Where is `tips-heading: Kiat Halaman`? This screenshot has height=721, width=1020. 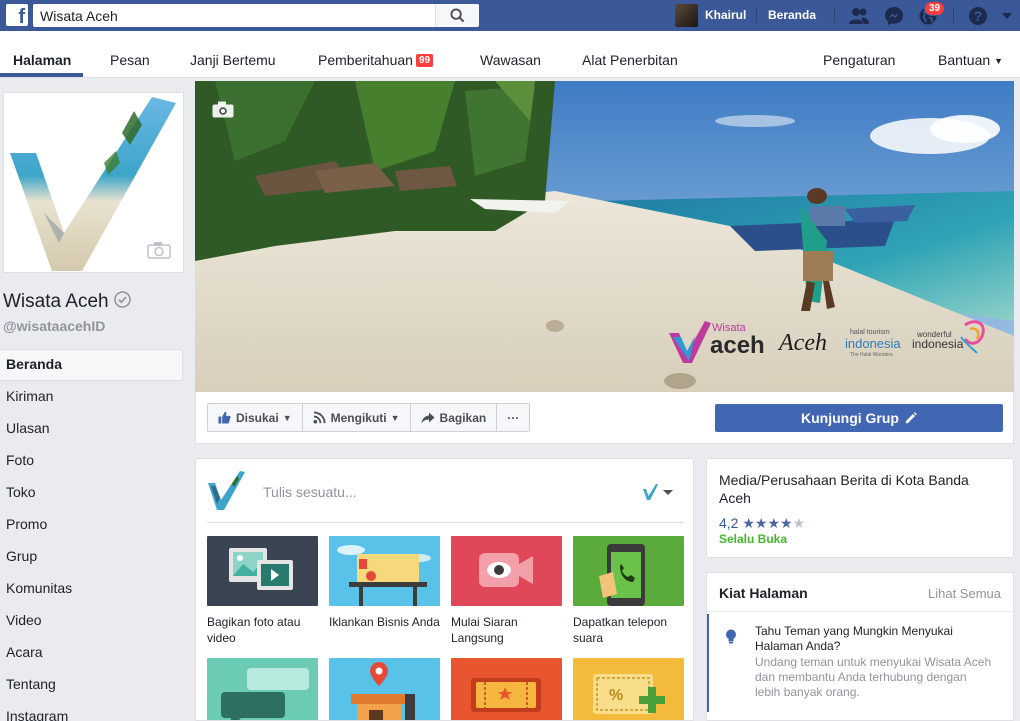
tips-heading: Kiat Halaman is located at coordinates (763, 593).